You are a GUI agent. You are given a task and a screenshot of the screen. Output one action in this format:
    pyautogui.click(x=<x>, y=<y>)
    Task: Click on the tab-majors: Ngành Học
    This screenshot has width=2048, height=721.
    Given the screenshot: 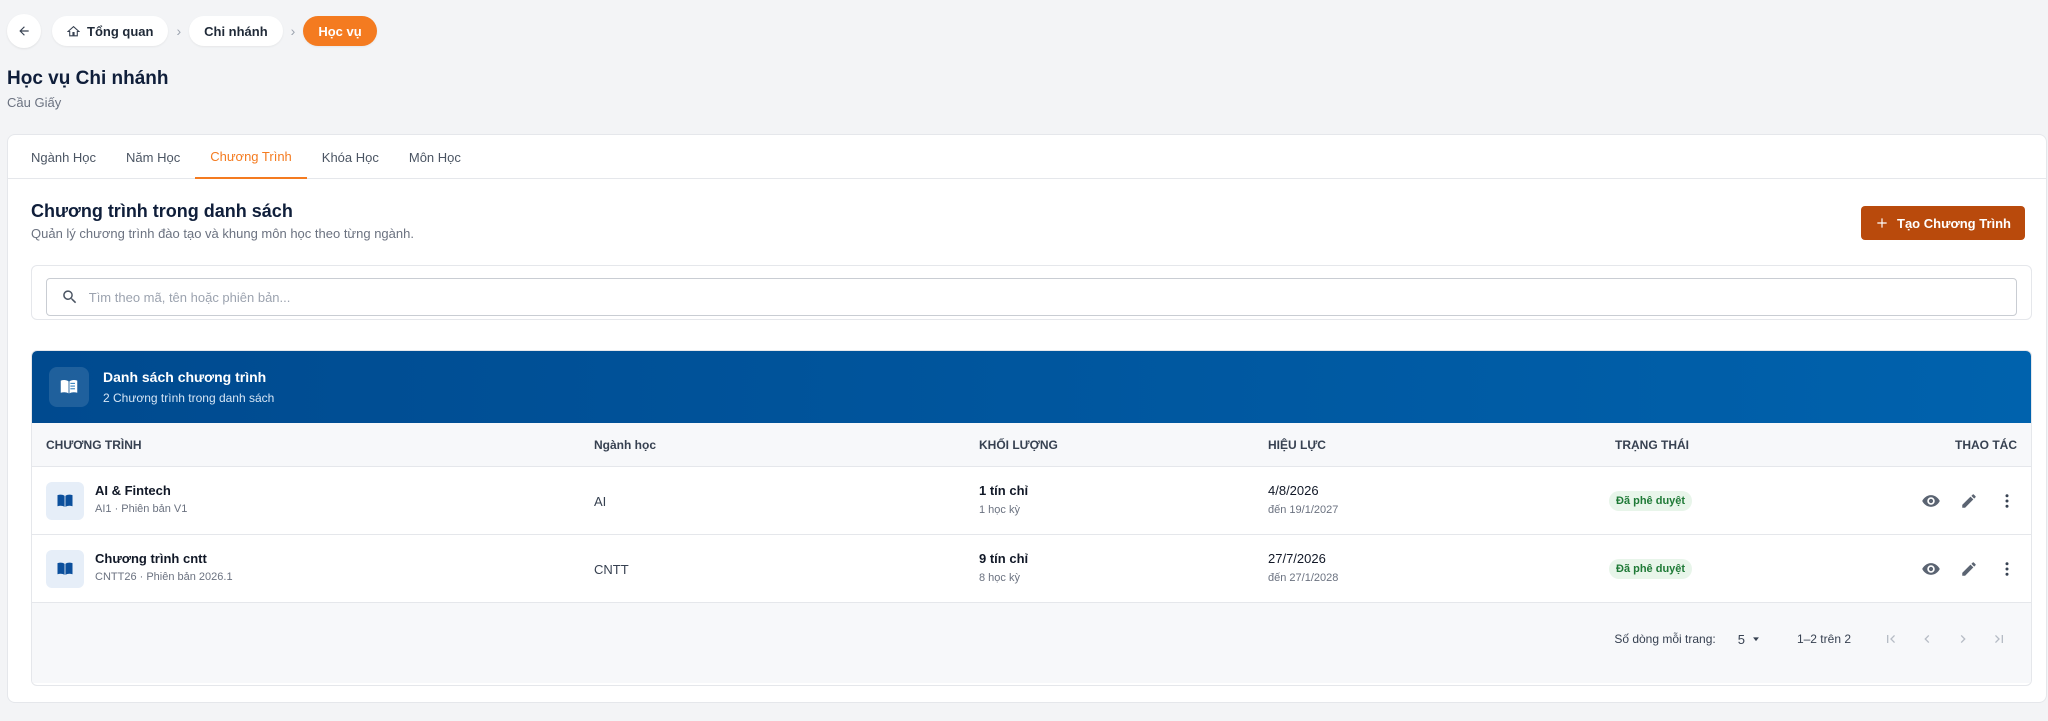 What is the action you would take?
    pyautogui.click(x=63, y=157)
    